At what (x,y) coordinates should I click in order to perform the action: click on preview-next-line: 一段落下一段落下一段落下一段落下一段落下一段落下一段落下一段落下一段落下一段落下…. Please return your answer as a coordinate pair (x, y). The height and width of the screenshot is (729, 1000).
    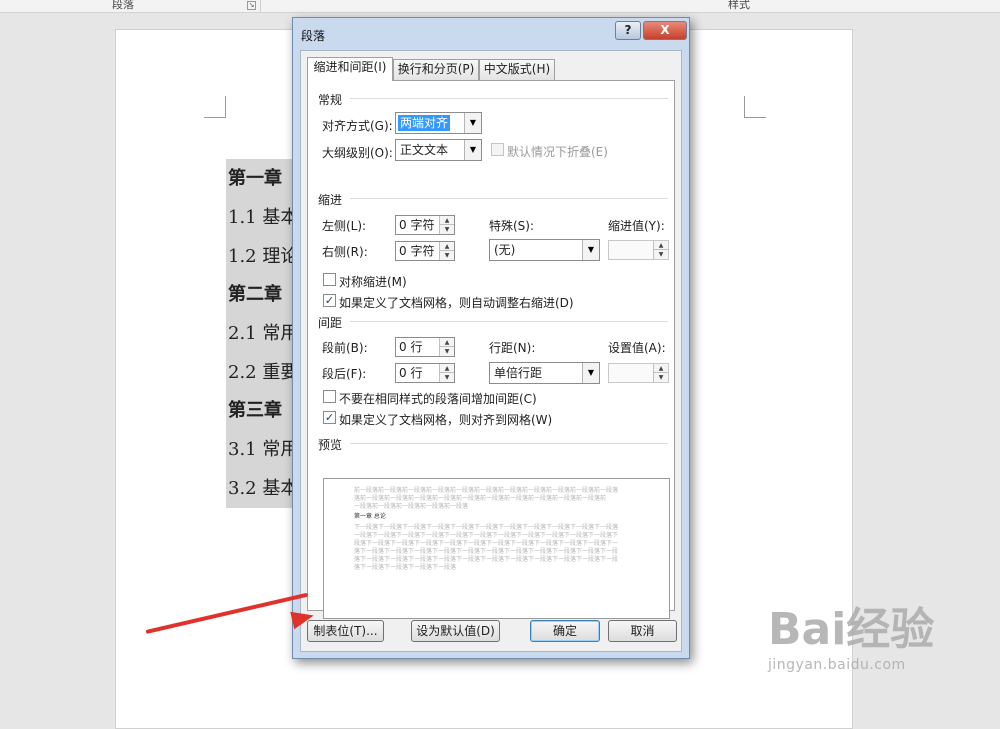
    Looking at the image, I should click on (486, 535).